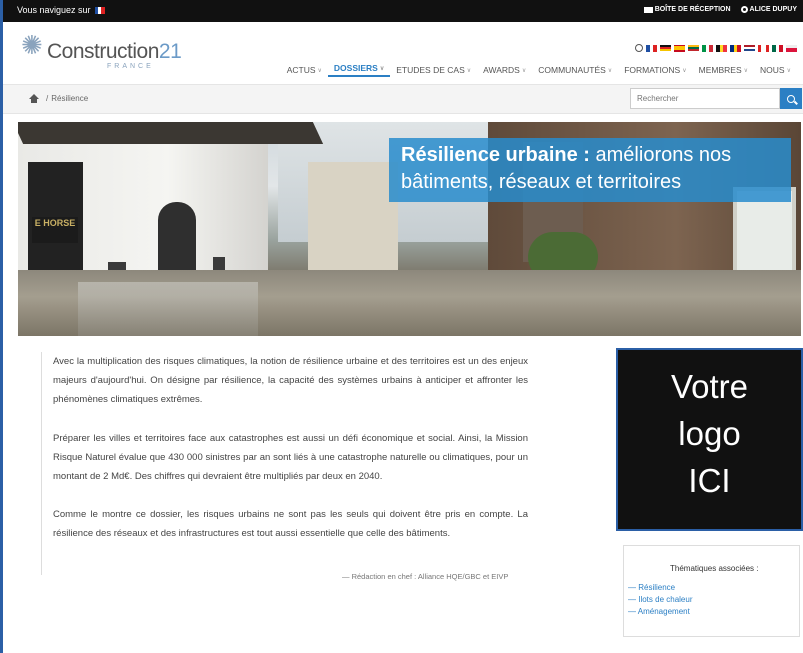 The width and height of the screenshot is (803, 653). I want to click on related-themes-title: Thématiques associées :, so click(714, 568).